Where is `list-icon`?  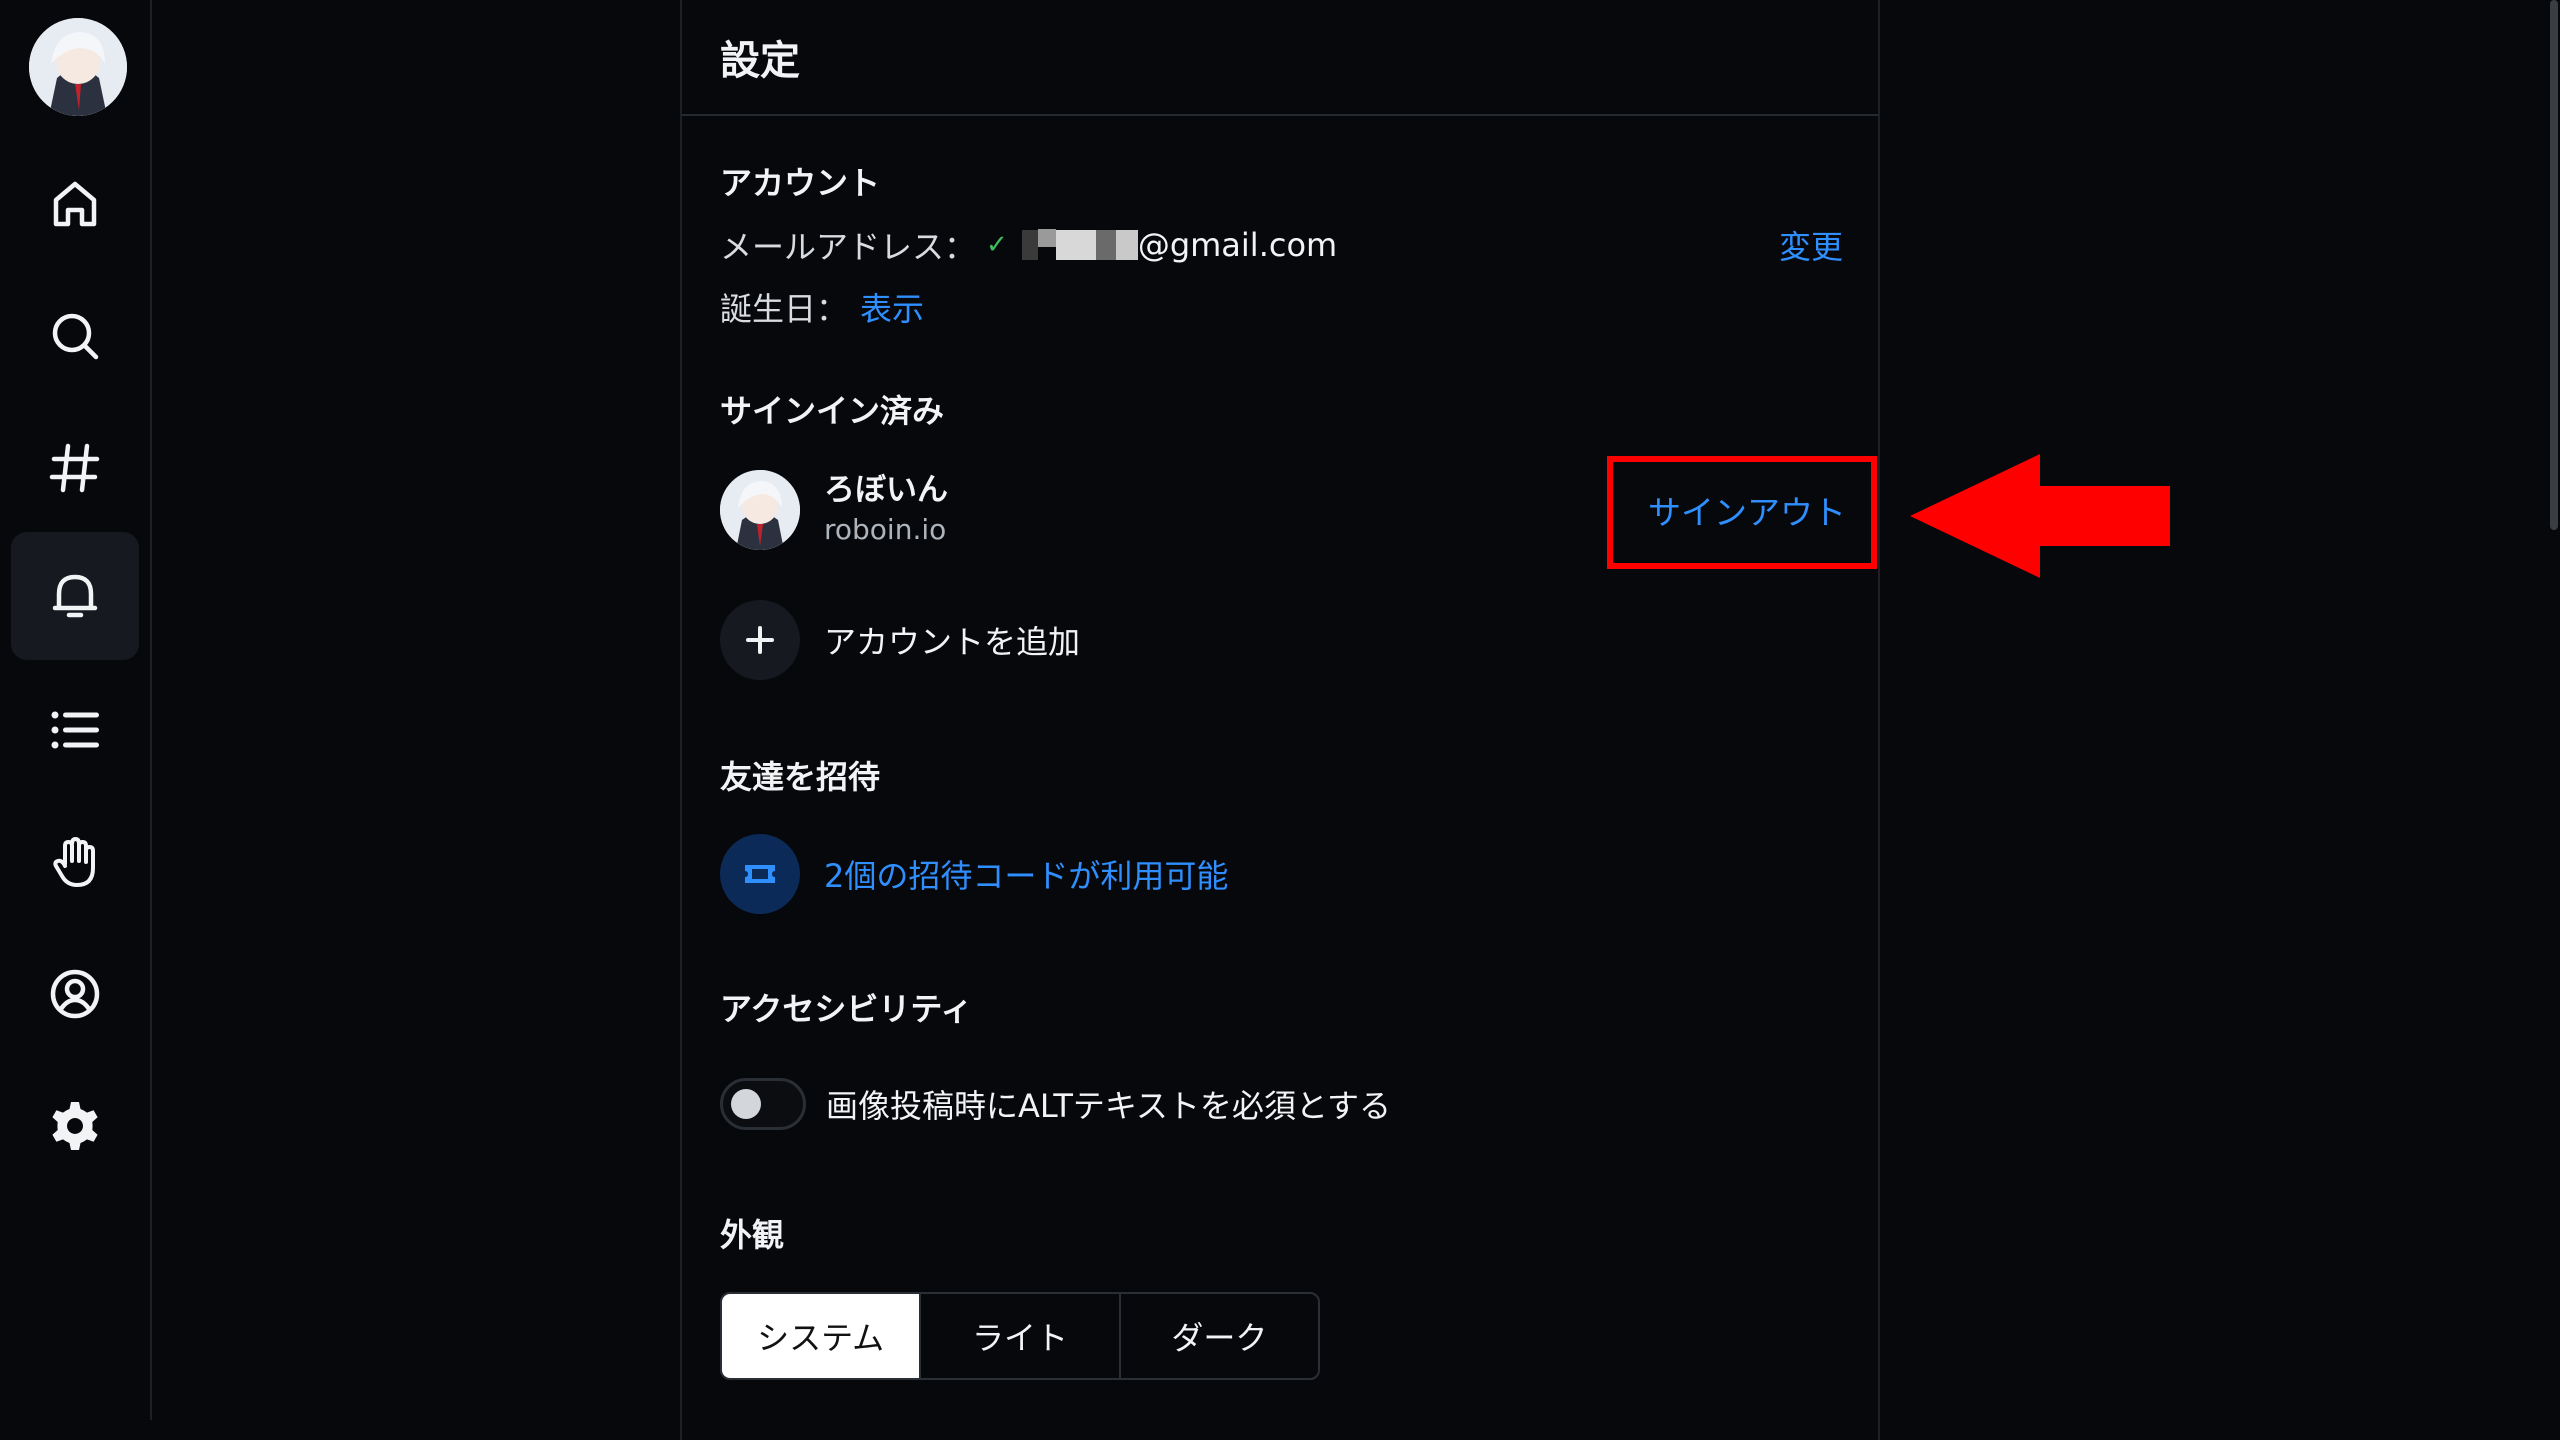 list-icon is located at coordinates (75, 730).